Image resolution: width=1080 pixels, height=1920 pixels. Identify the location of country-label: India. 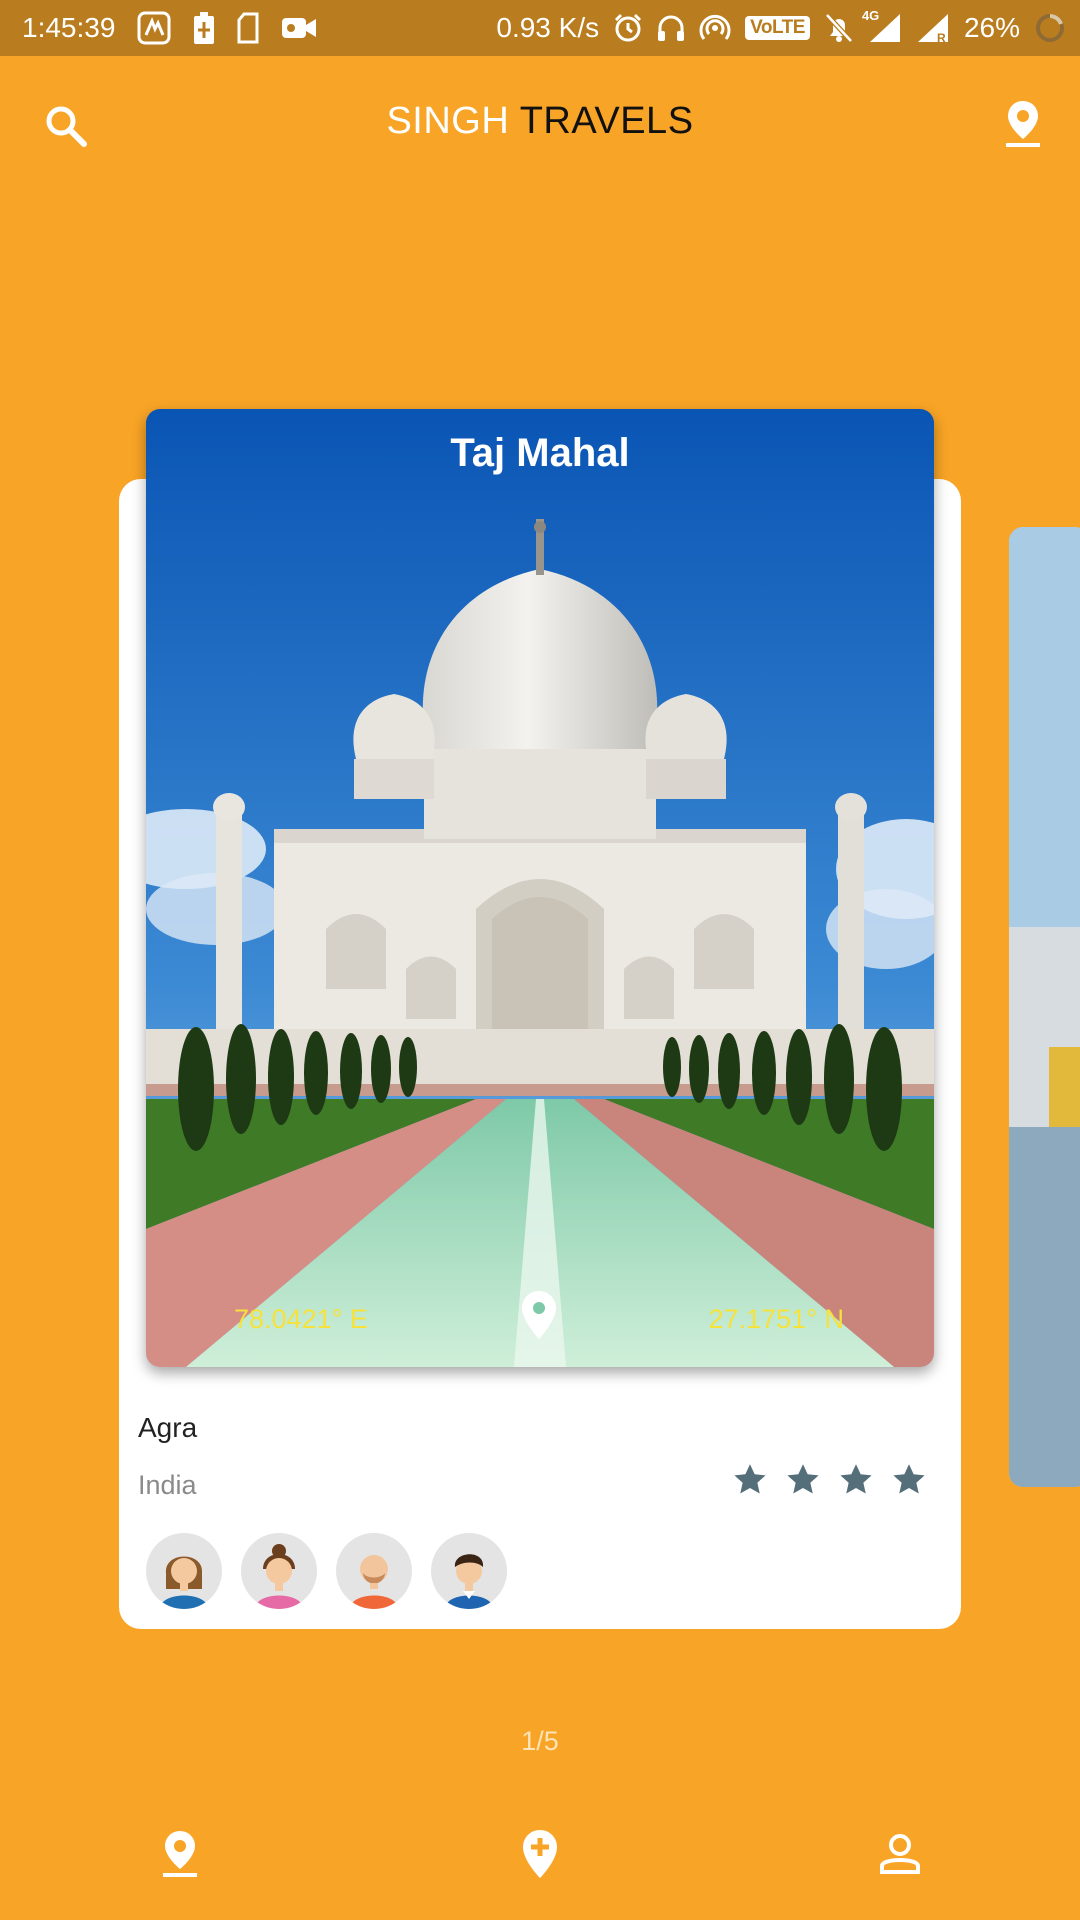
(167, 1485).